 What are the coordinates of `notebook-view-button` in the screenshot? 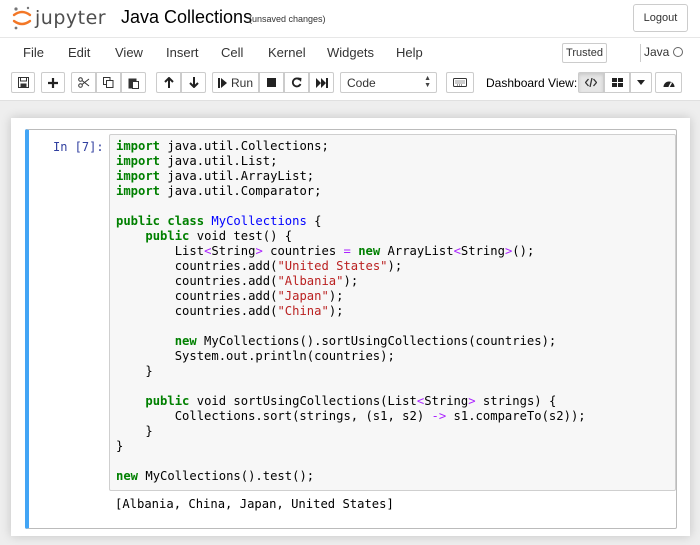 It's located at (591, 82).